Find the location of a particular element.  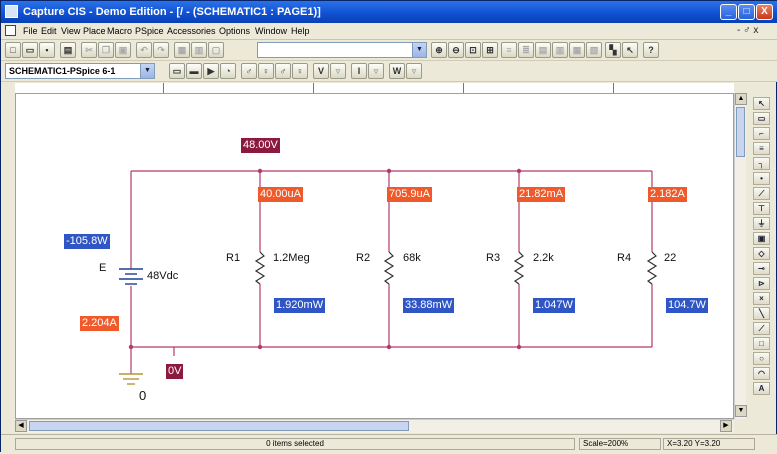

redo-icon: ↷ is located at coordinates (161, 50).